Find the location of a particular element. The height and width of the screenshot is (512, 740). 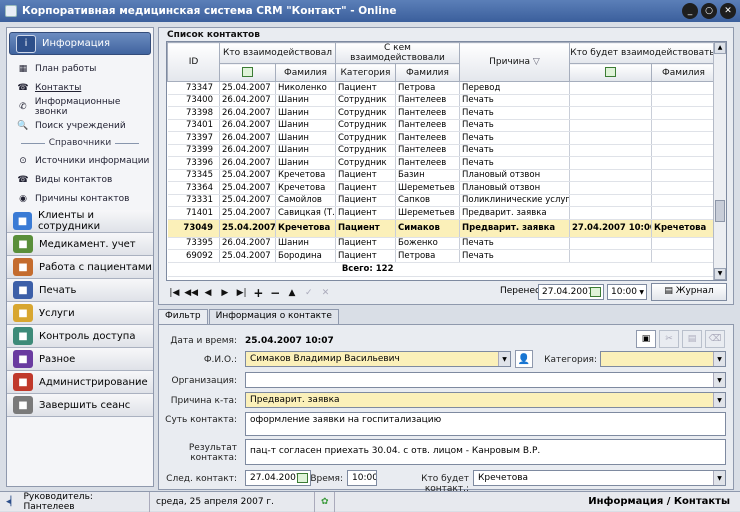

table-row: 73395 26.04.2007 Шанин Пациент Боженко Печать is located at coordinates (441, 243).